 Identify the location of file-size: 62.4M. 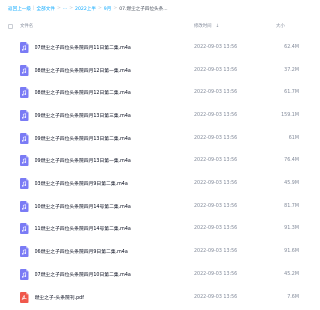
(291, 47).